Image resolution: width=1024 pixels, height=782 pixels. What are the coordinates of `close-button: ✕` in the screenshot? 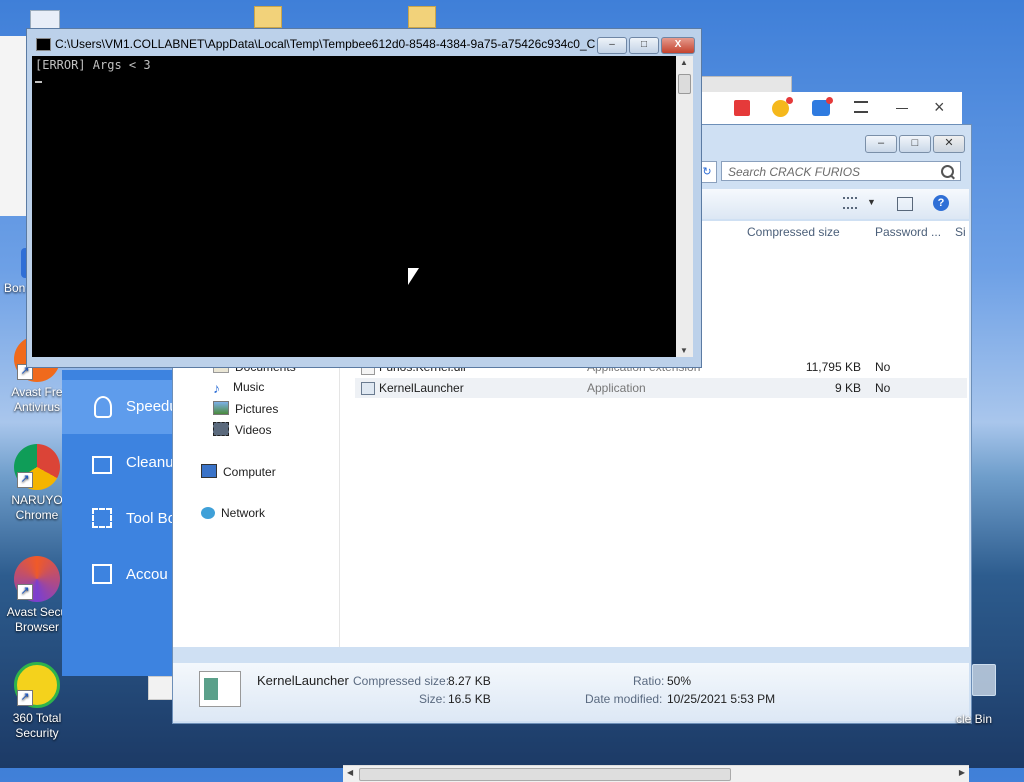 It's located at (949, 144).